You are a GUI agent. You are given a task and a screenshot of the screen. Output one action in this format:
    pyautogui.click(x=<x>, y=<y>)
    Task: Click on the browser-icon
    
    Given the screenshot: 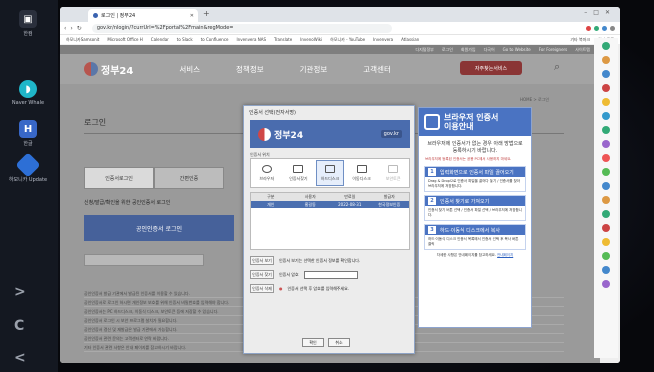 What is the action you would take?
    pyautogui.click(x=432, y=122)
    